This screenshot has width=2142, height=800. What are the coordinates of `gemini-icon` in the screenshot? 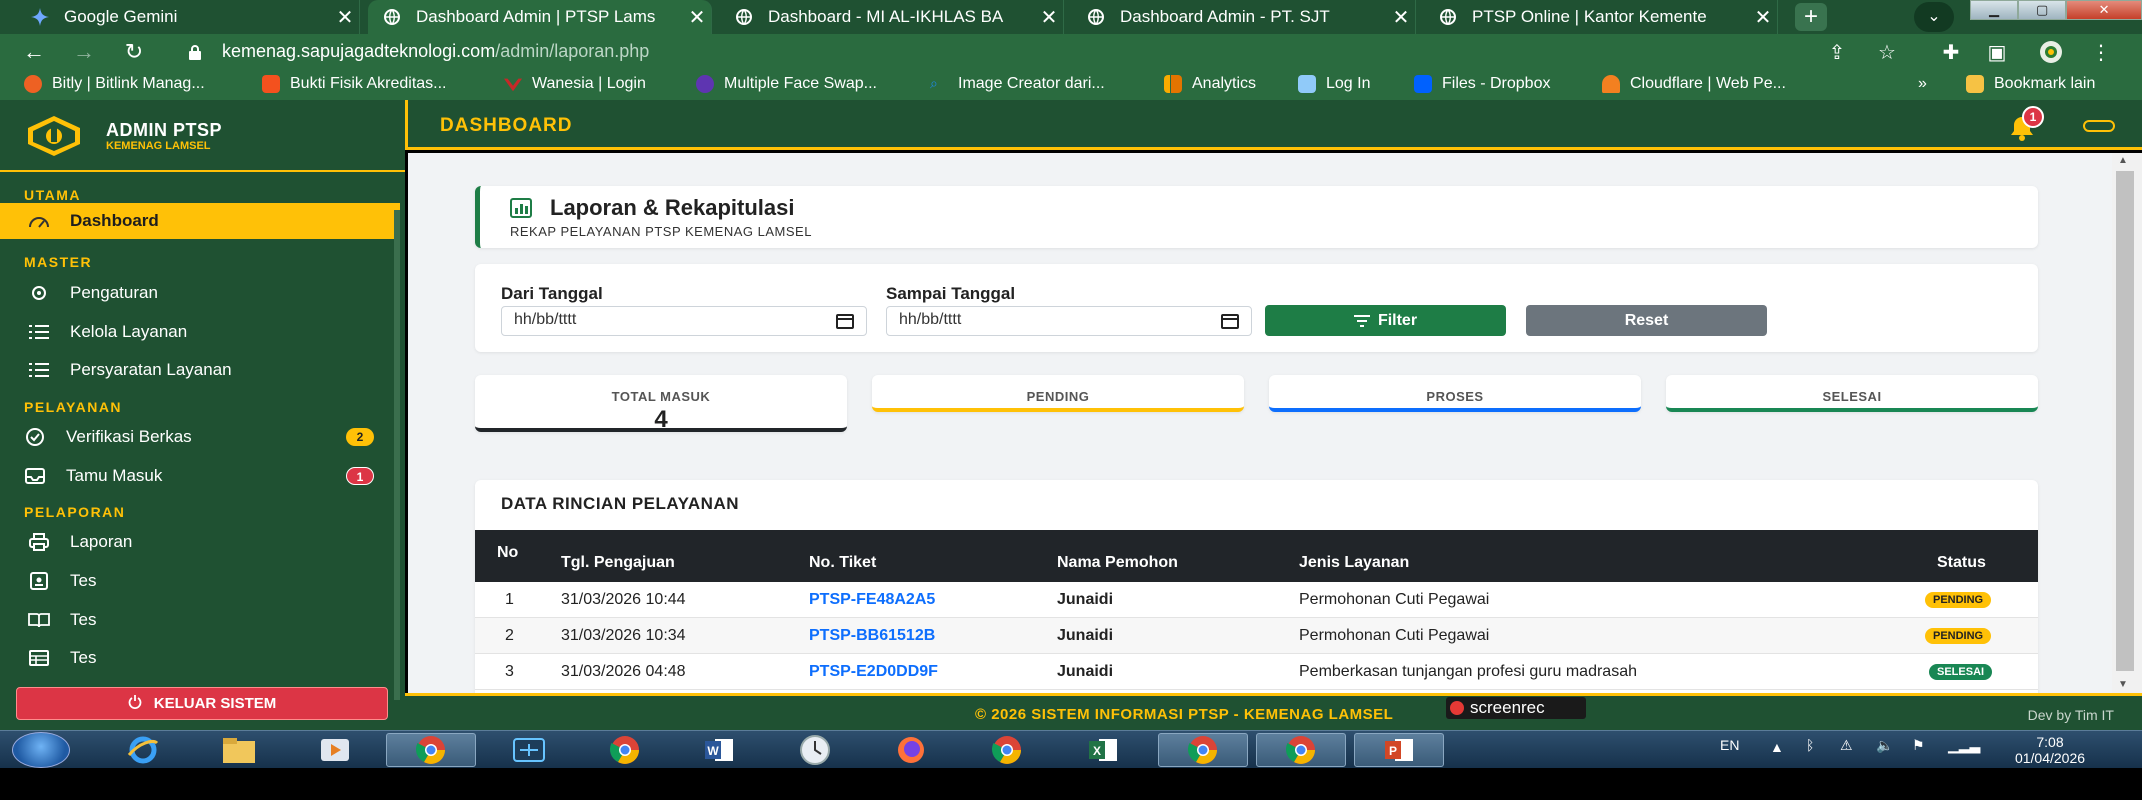 It's located at (40, 17).